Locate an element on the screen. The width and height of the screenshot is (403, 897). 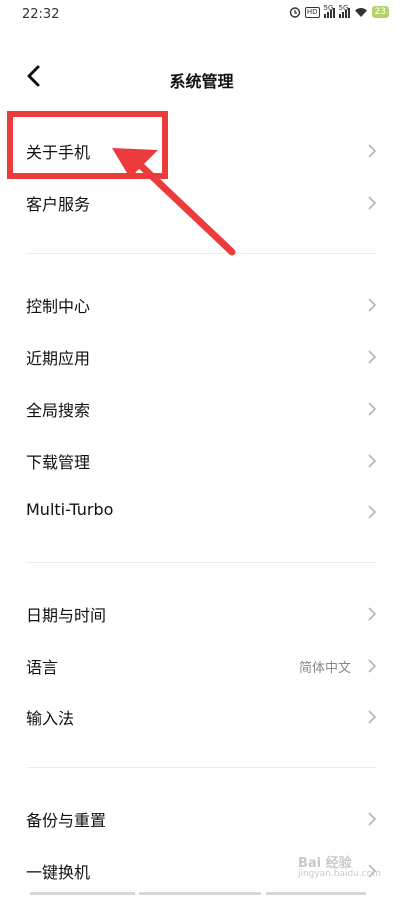
alarm-icon is located at coordinates (295, 12).